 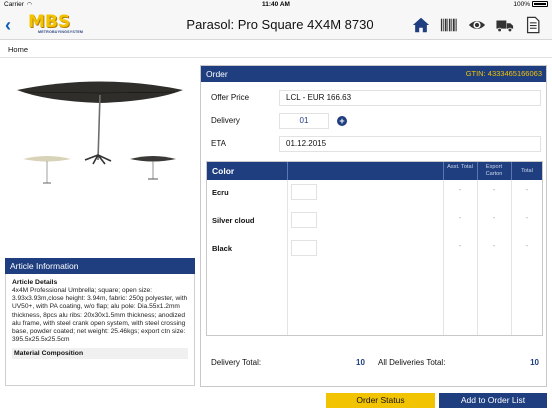 What do you see at coordinates (100, 354) in the screenshot?
I see `material-composition-title: Material Composition` at bounding box center [100, 354].